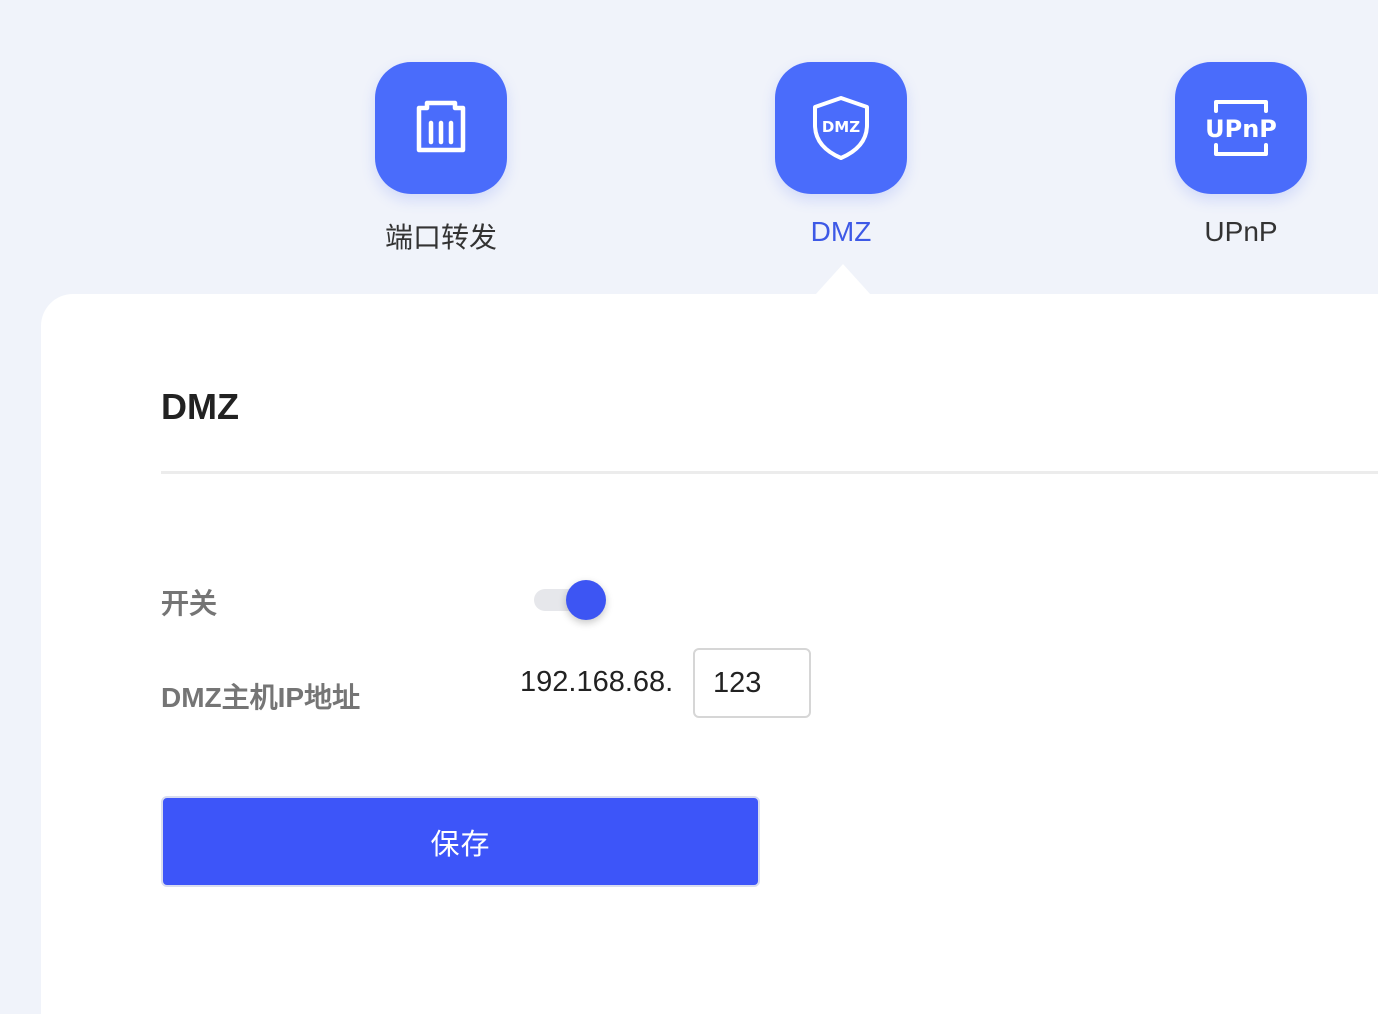  I want to click on nav-item-upnp: UPnP UPnP, so click(1241, 155).